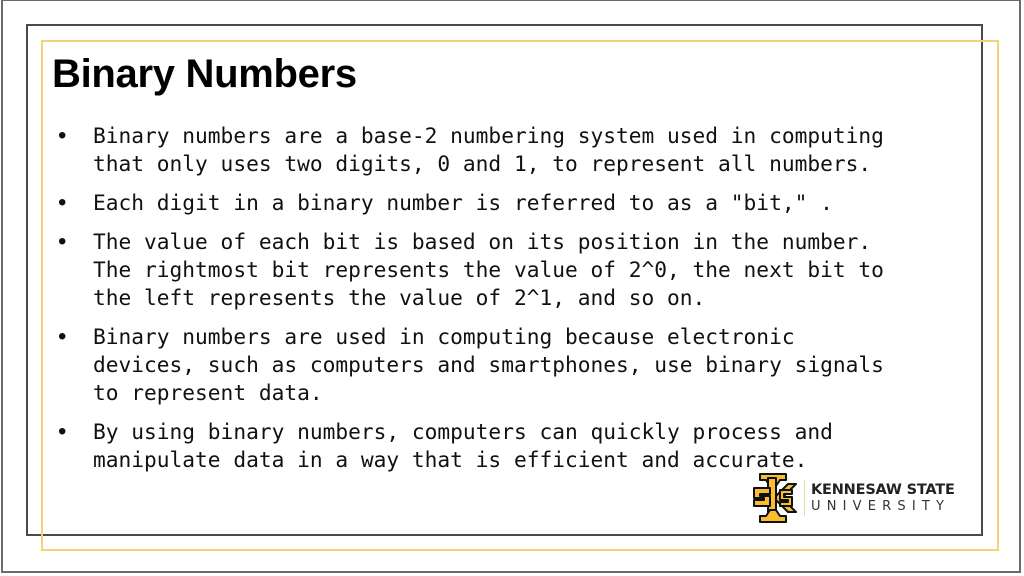  I want to click on logo-wordmark: KENNESAW STATE UNIVERSITY, so click(883, 498).